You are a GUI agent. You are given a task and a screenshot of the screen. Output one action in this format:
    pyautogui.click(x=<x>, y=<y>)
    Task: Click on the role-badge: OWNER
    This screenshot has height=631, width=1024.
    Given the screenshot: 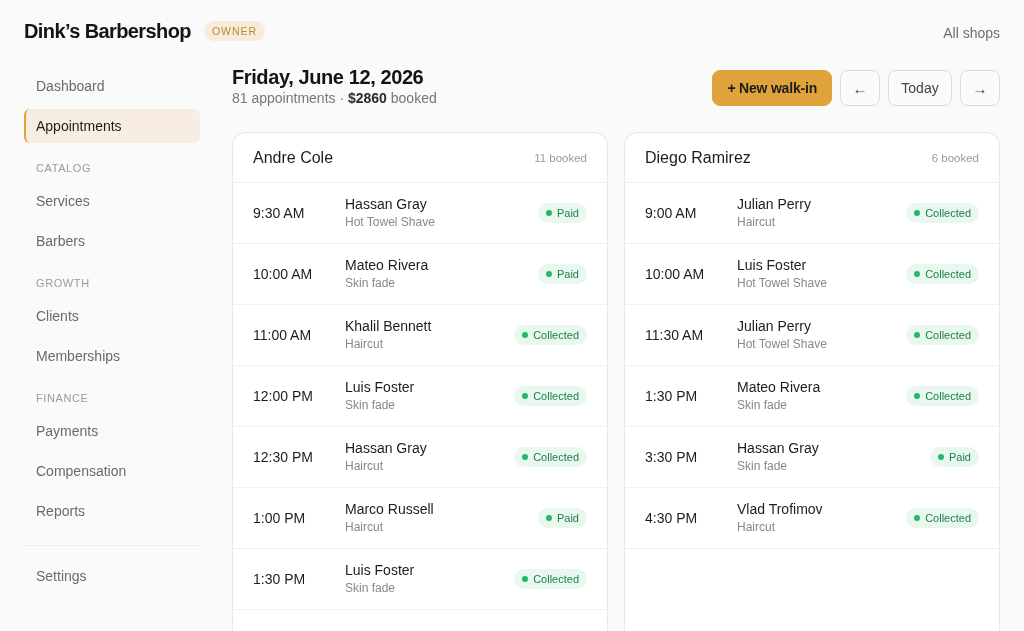 What is the action you would take?
    pyautogui.click(x=234, y=31)
    